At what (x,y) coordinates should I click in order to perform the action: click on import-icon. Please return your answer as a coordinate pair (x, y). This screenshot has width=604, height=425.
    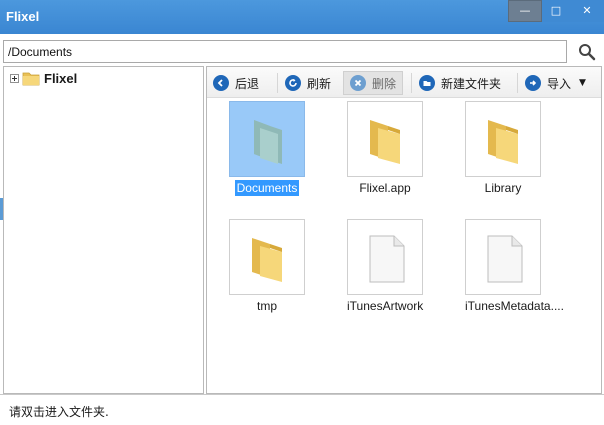
    Looking at the image, I should click on (533, 83).